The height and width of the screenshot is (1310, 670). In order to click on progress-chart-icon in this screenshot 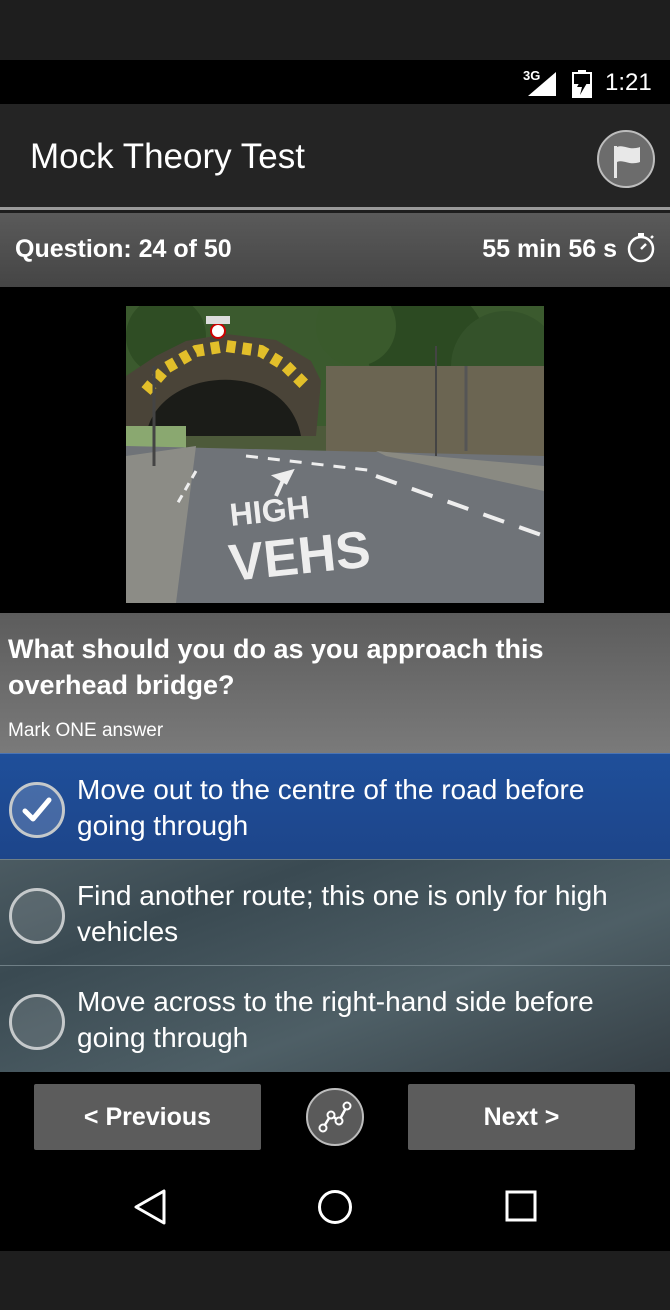, I will do `click(335, 1117)`.